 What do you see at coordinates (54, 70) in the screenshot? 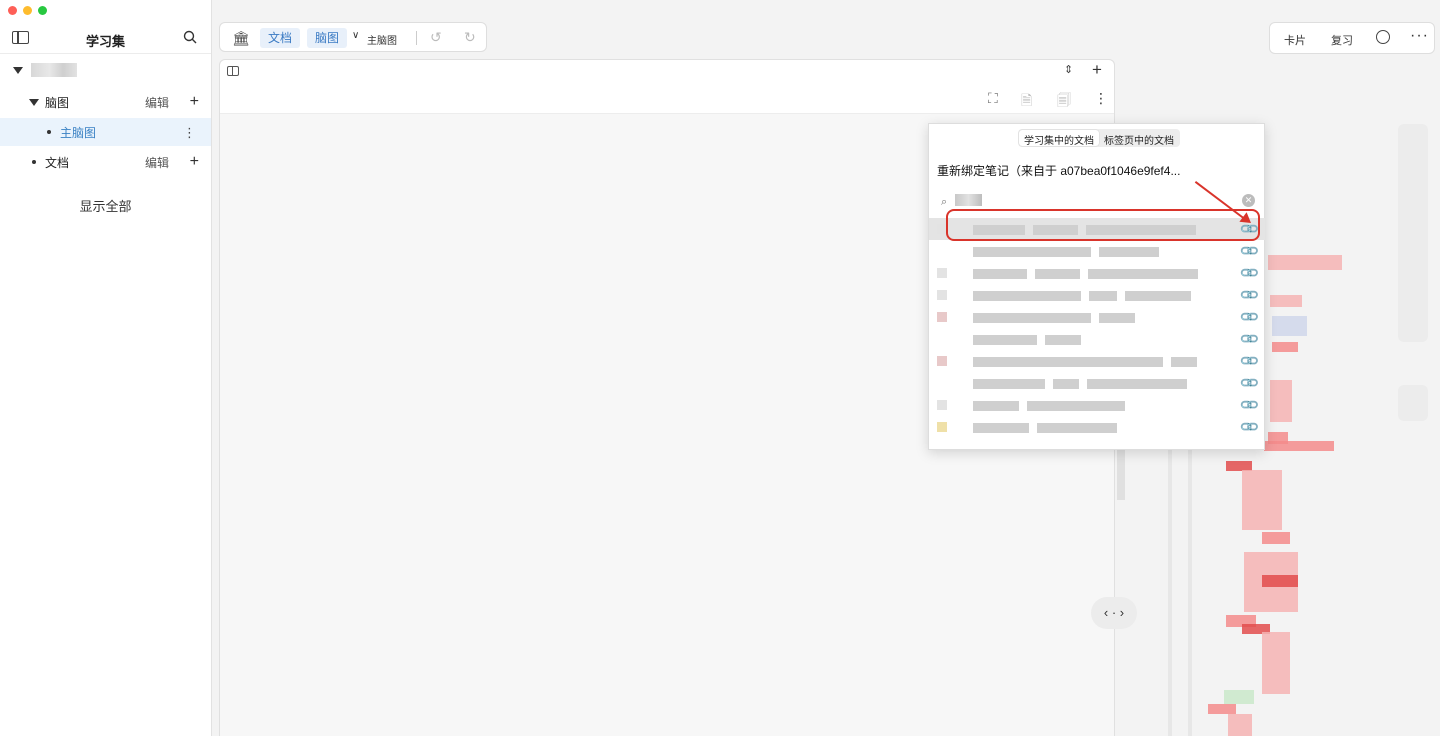
I see `blurred-name` at bounding box center [54, 70].